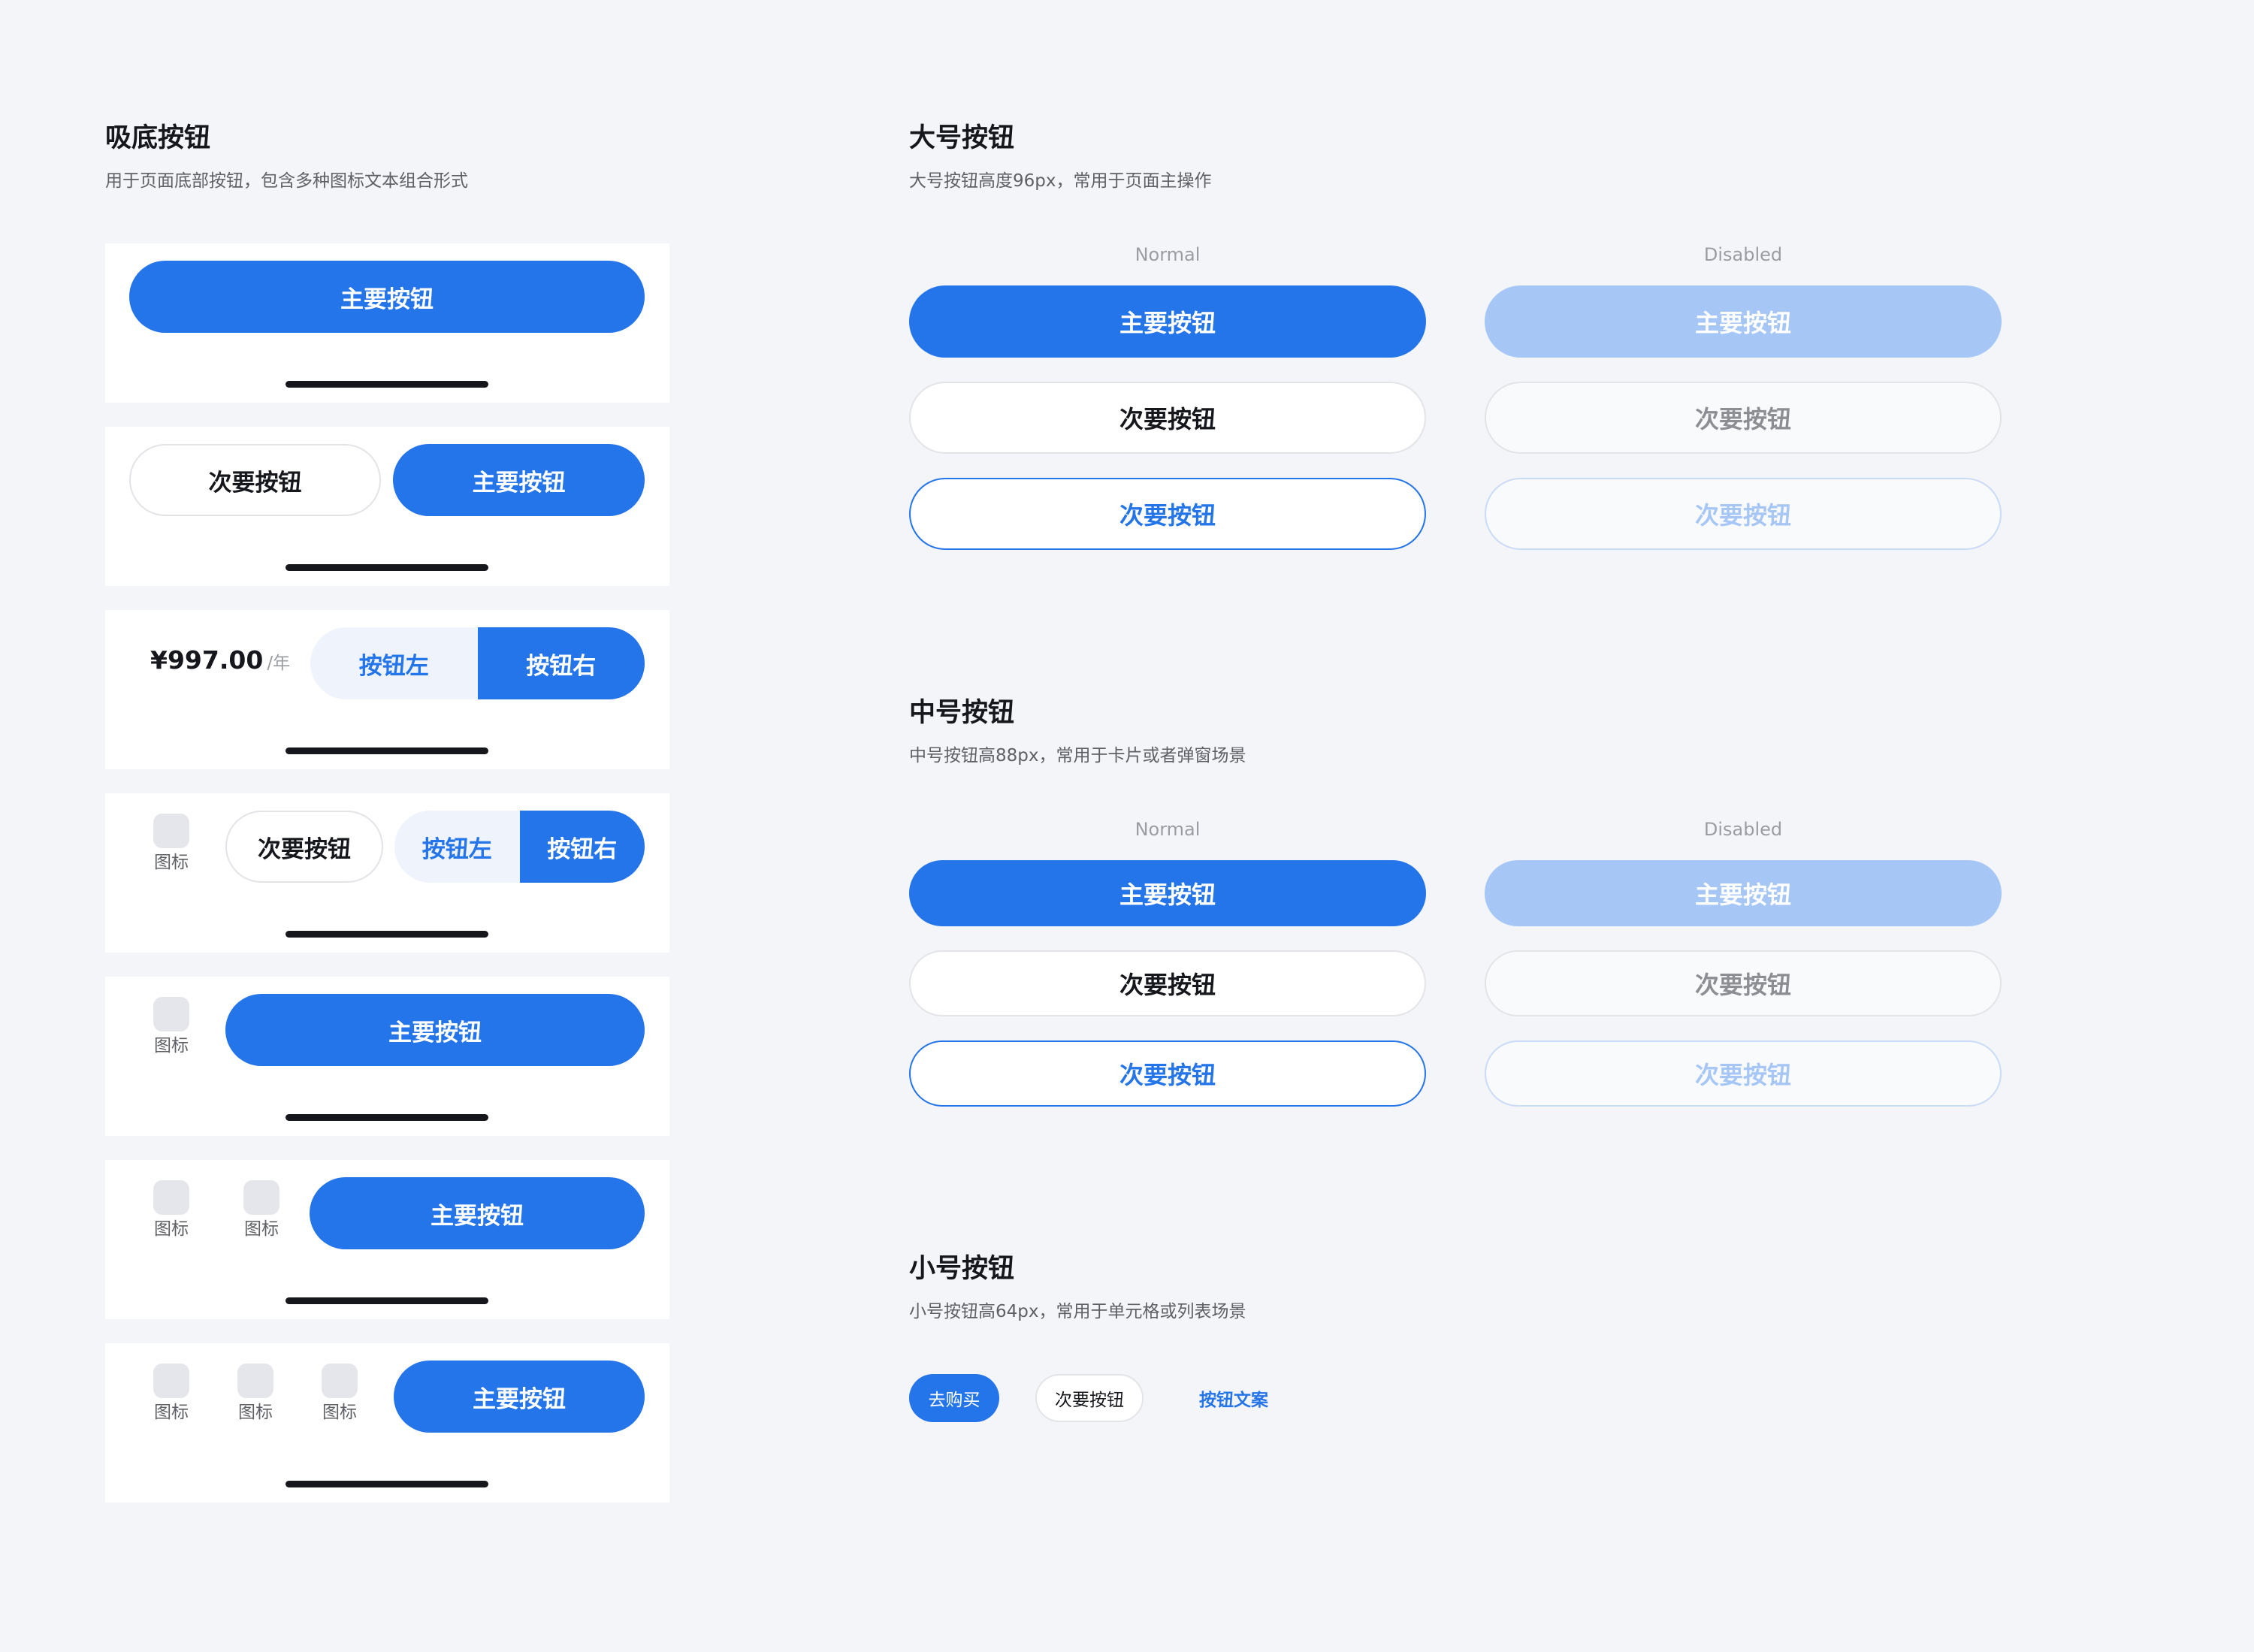  I want to click on small-text-button: 按钮文案, so click(1234, 1398).